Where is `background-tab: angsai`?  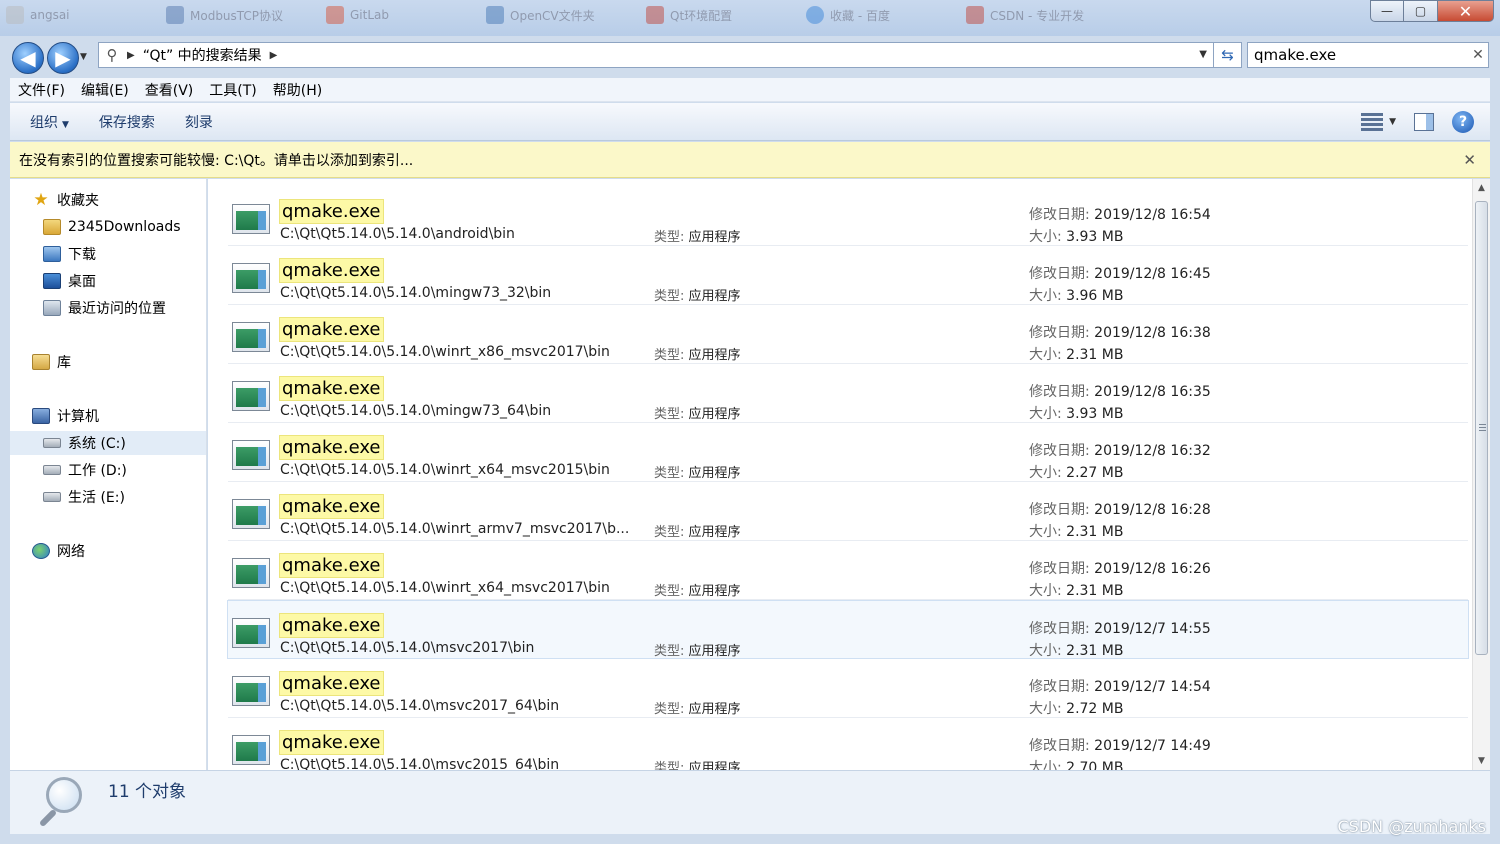
background-tab: angsai is located at coordinates (80, 15).